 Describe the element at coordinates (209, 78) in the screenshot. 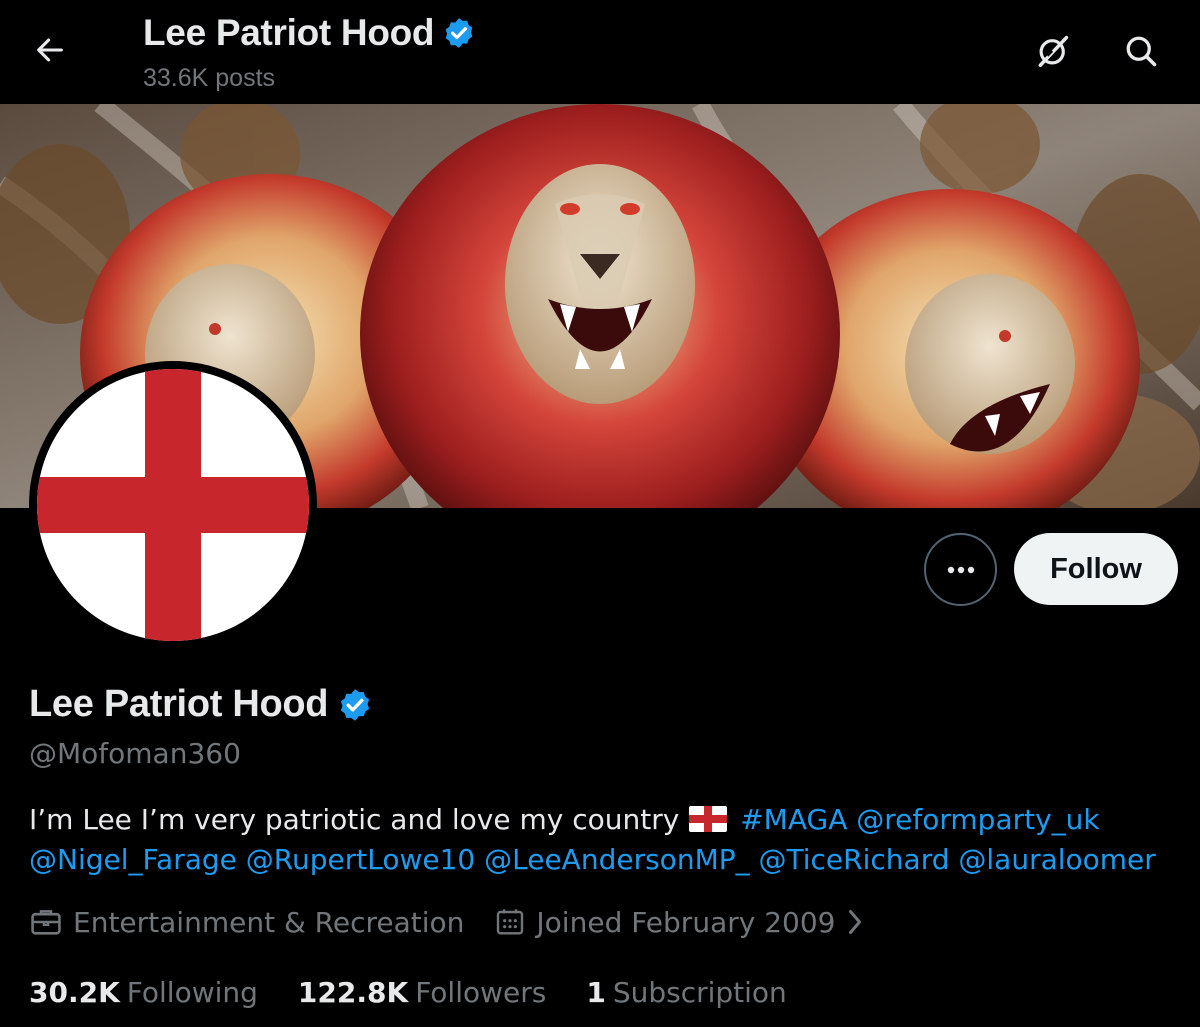

I see `posts-count: 33.6K posts` at that location.